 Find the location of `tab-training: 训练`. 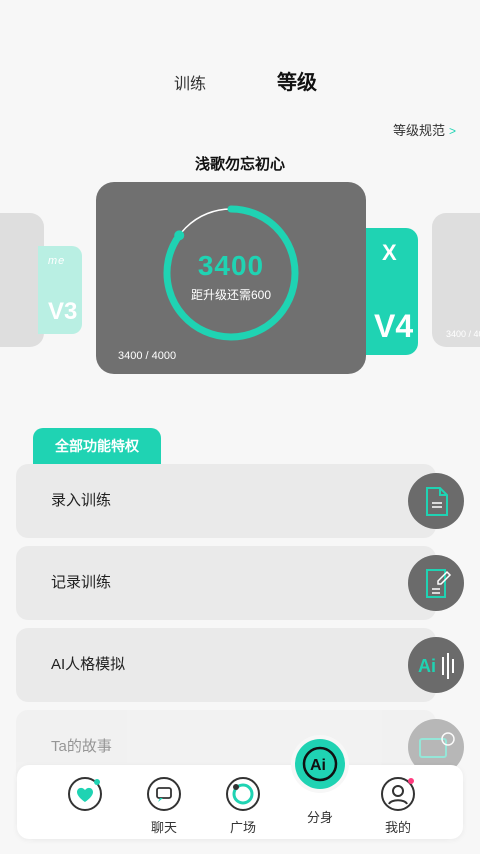

tab-training: 训练 is located at coordinates (190, 82).